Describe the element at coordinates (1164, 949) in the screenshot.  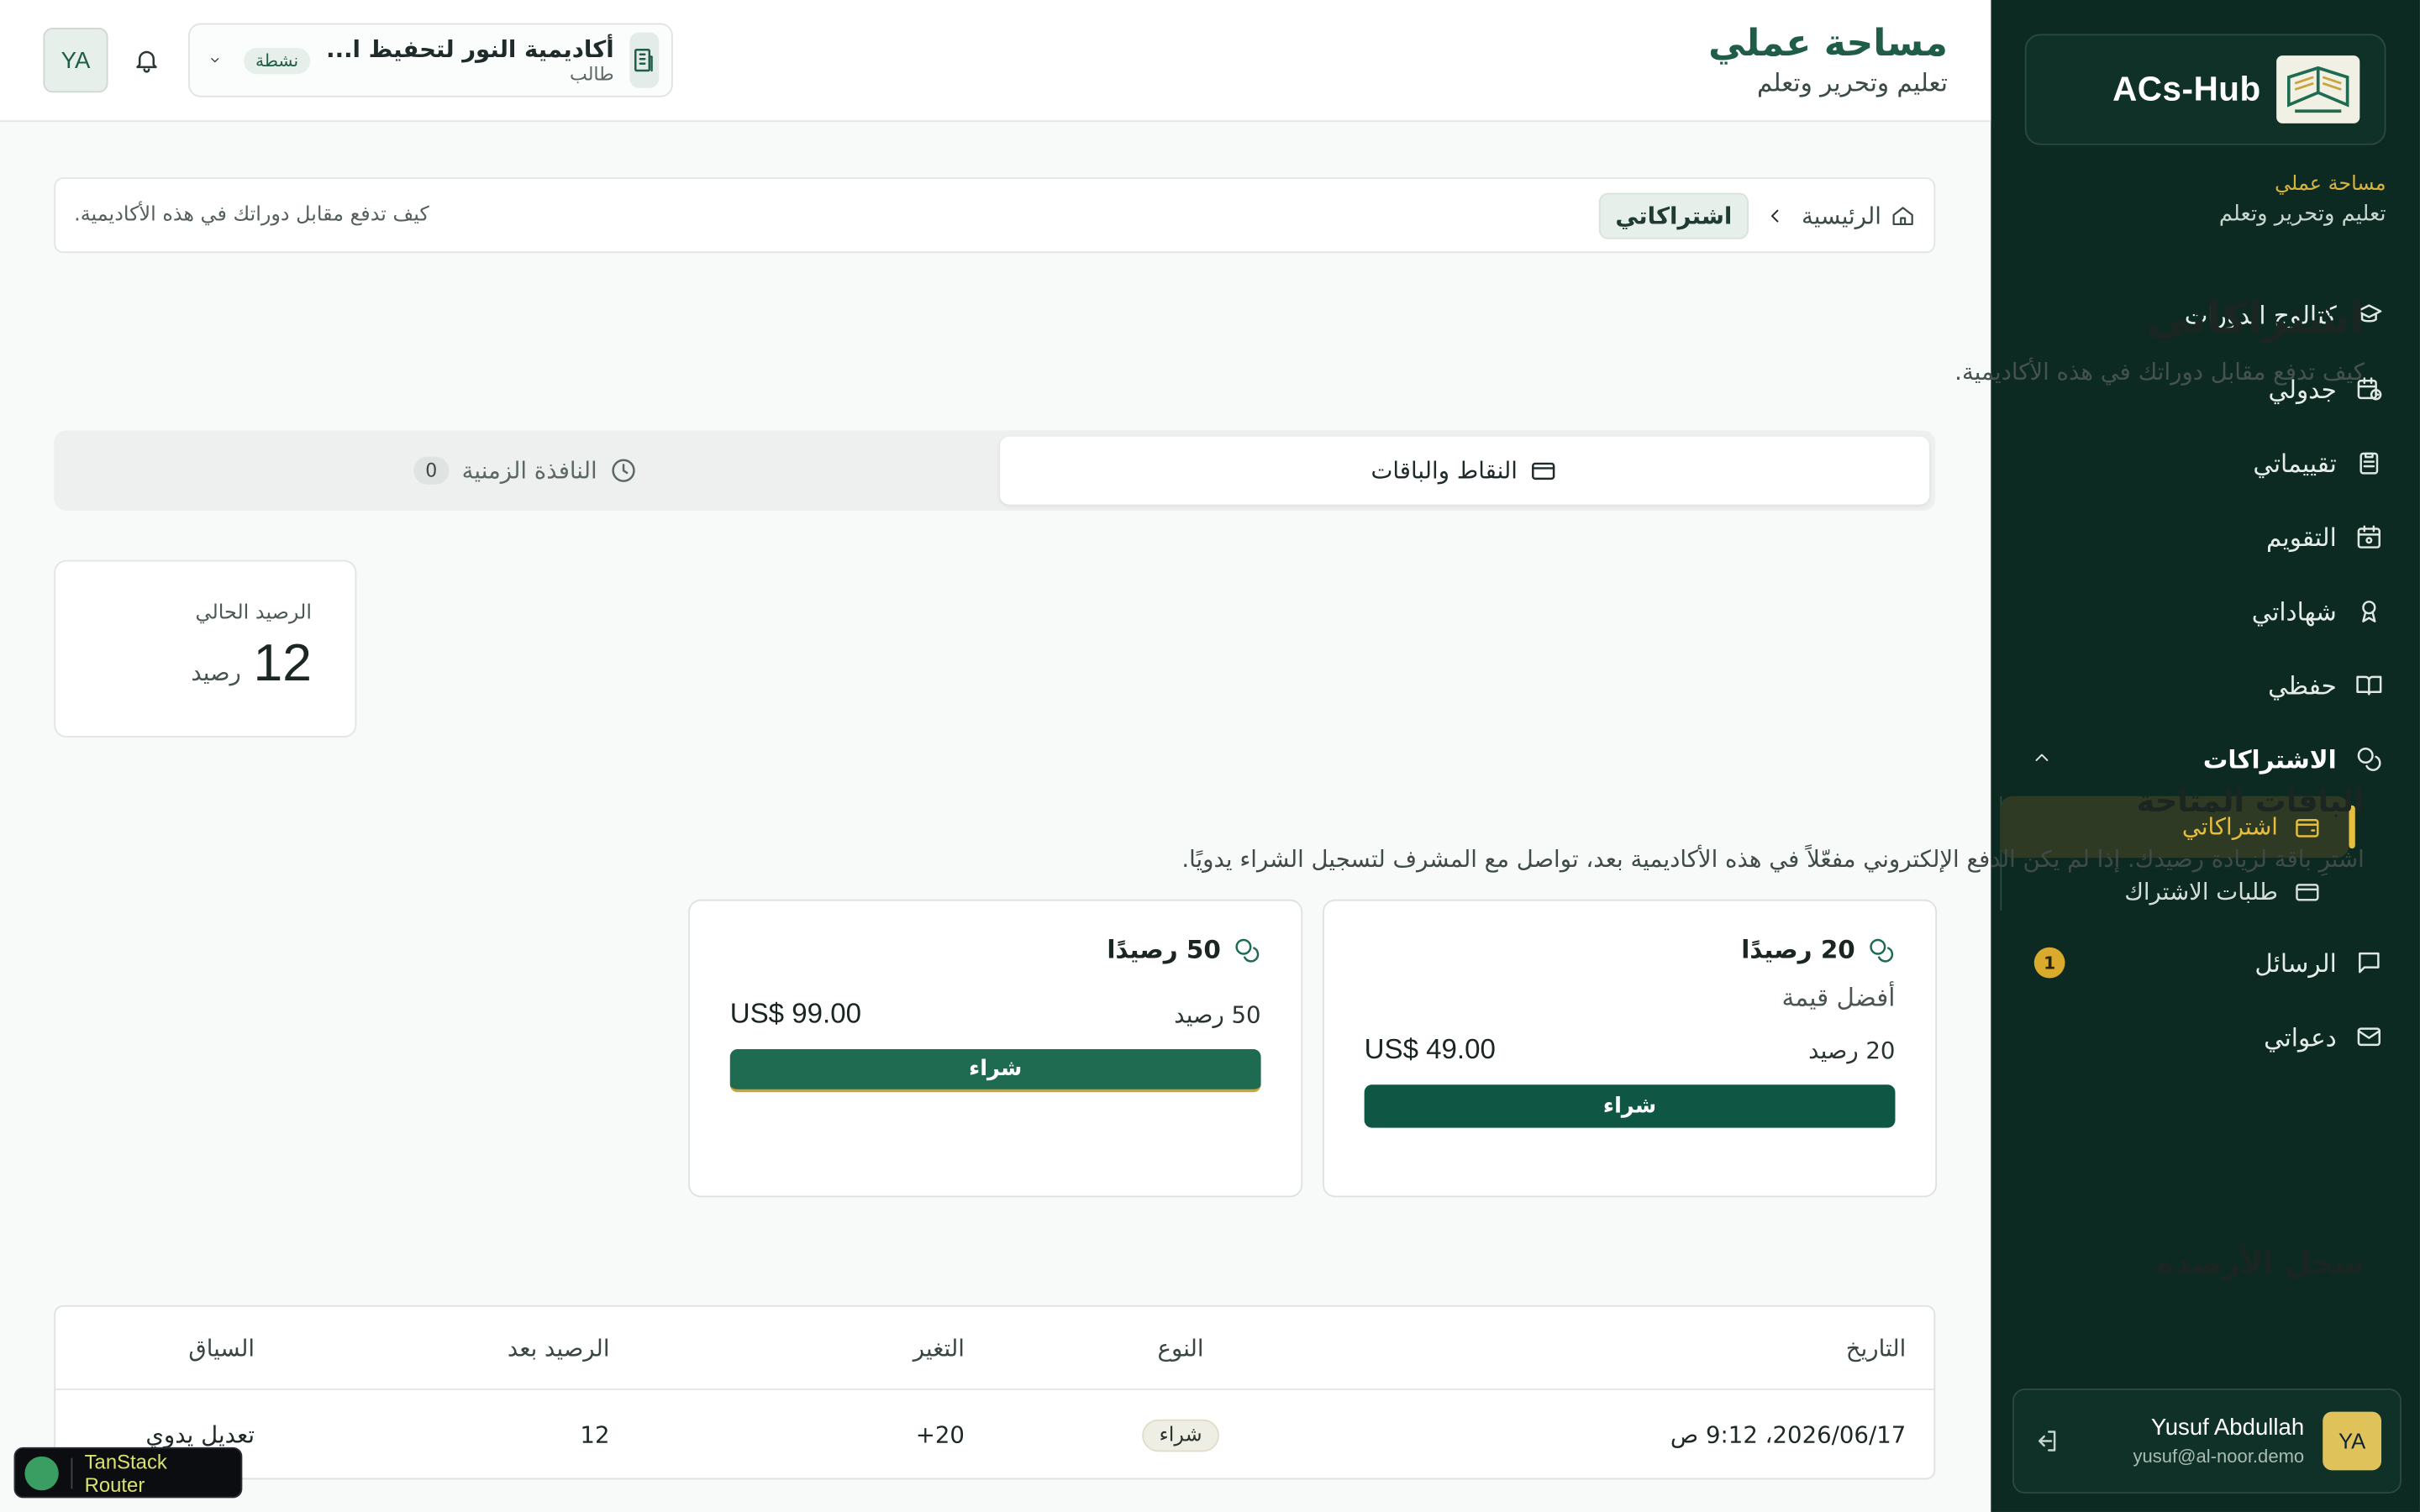
I see `package-name: 50 رصيدًا` at that location.